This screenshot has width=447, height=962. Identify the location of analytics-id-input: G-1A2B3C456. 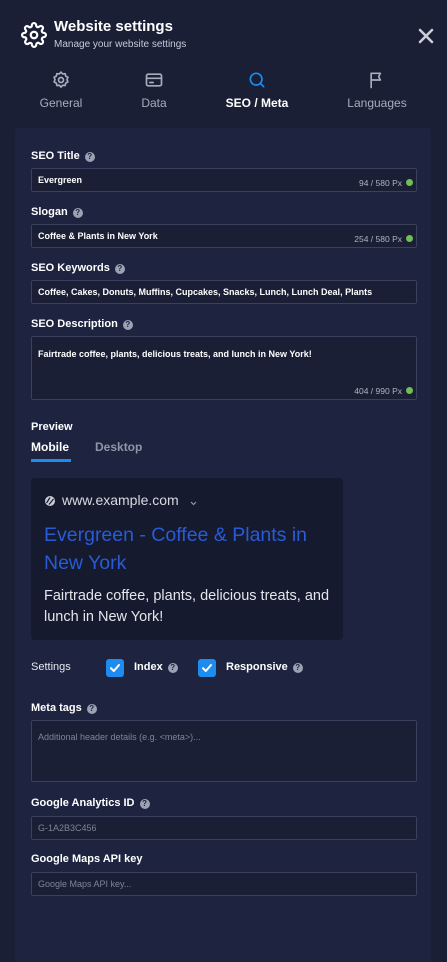
(224, 828).